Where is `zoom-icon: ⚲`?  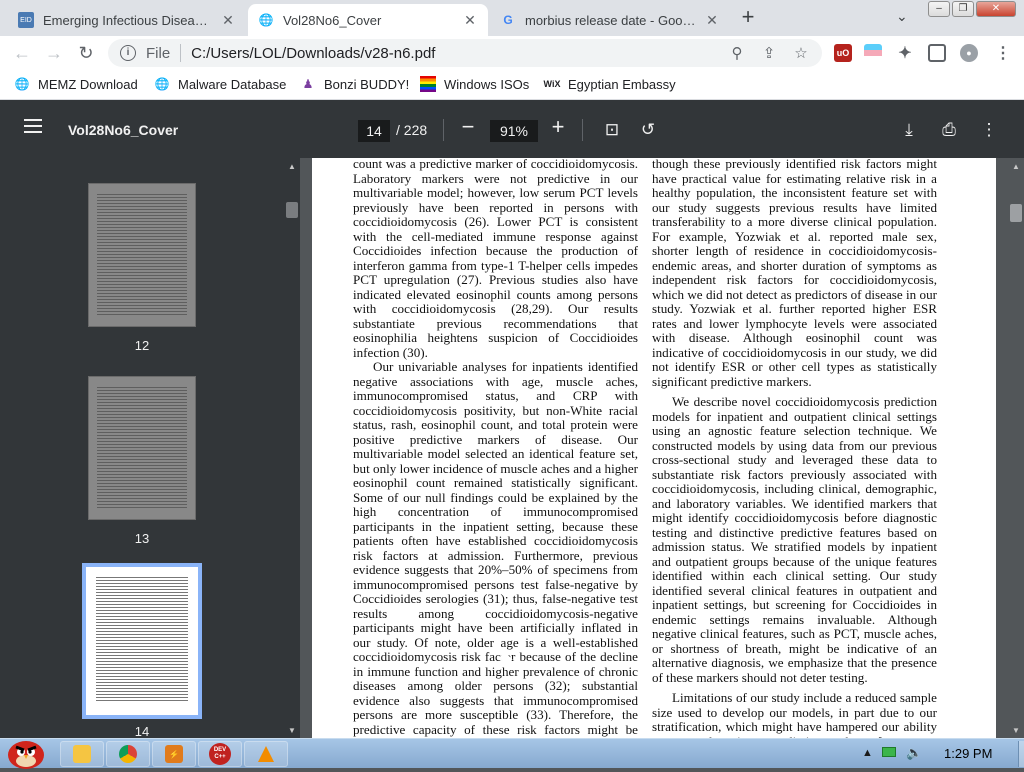 zoom-icon: ⚲ is located at coordinates (737, 53).